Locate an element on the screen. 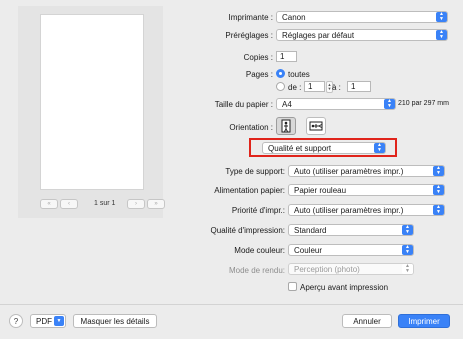 The height and width of the screenshot is (339, 463). paper-source-label: Alimentation papier: is located at coordinates (249, 190).